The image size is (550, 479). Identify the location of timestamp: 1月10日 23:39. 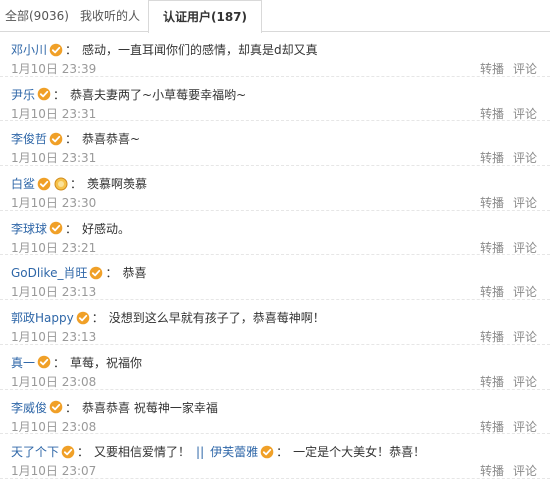
(53, 68).